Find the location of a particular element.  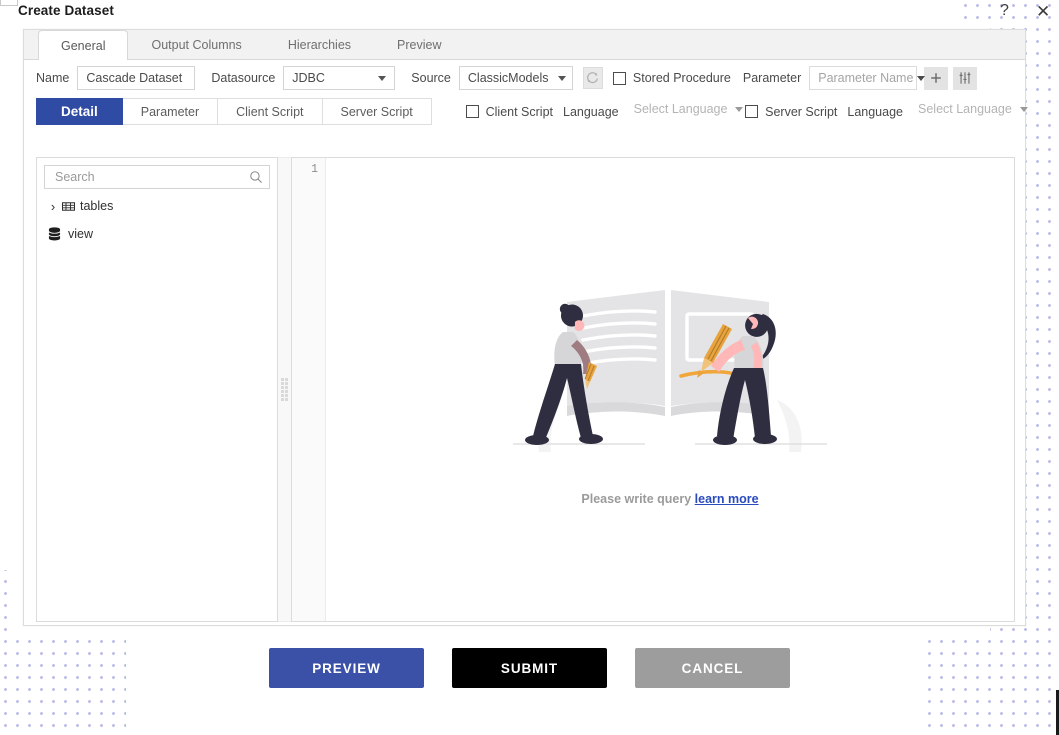

line-number: 1 is located at coordinates (314, 169).